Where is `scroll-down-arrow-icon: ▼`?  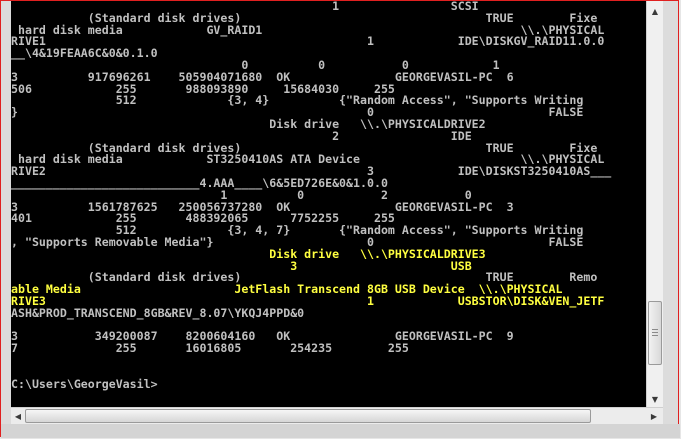
scroll-down-arrow-icon: ▼ is located at coordinates (655, 399).